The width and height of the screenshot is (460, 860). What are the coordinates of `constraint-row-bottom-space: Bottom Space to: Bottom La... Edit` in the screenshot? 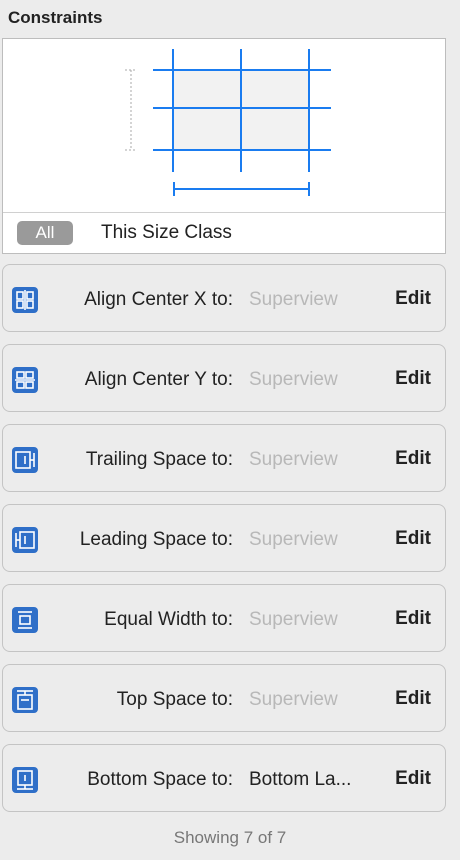 It's located at (224, 778).